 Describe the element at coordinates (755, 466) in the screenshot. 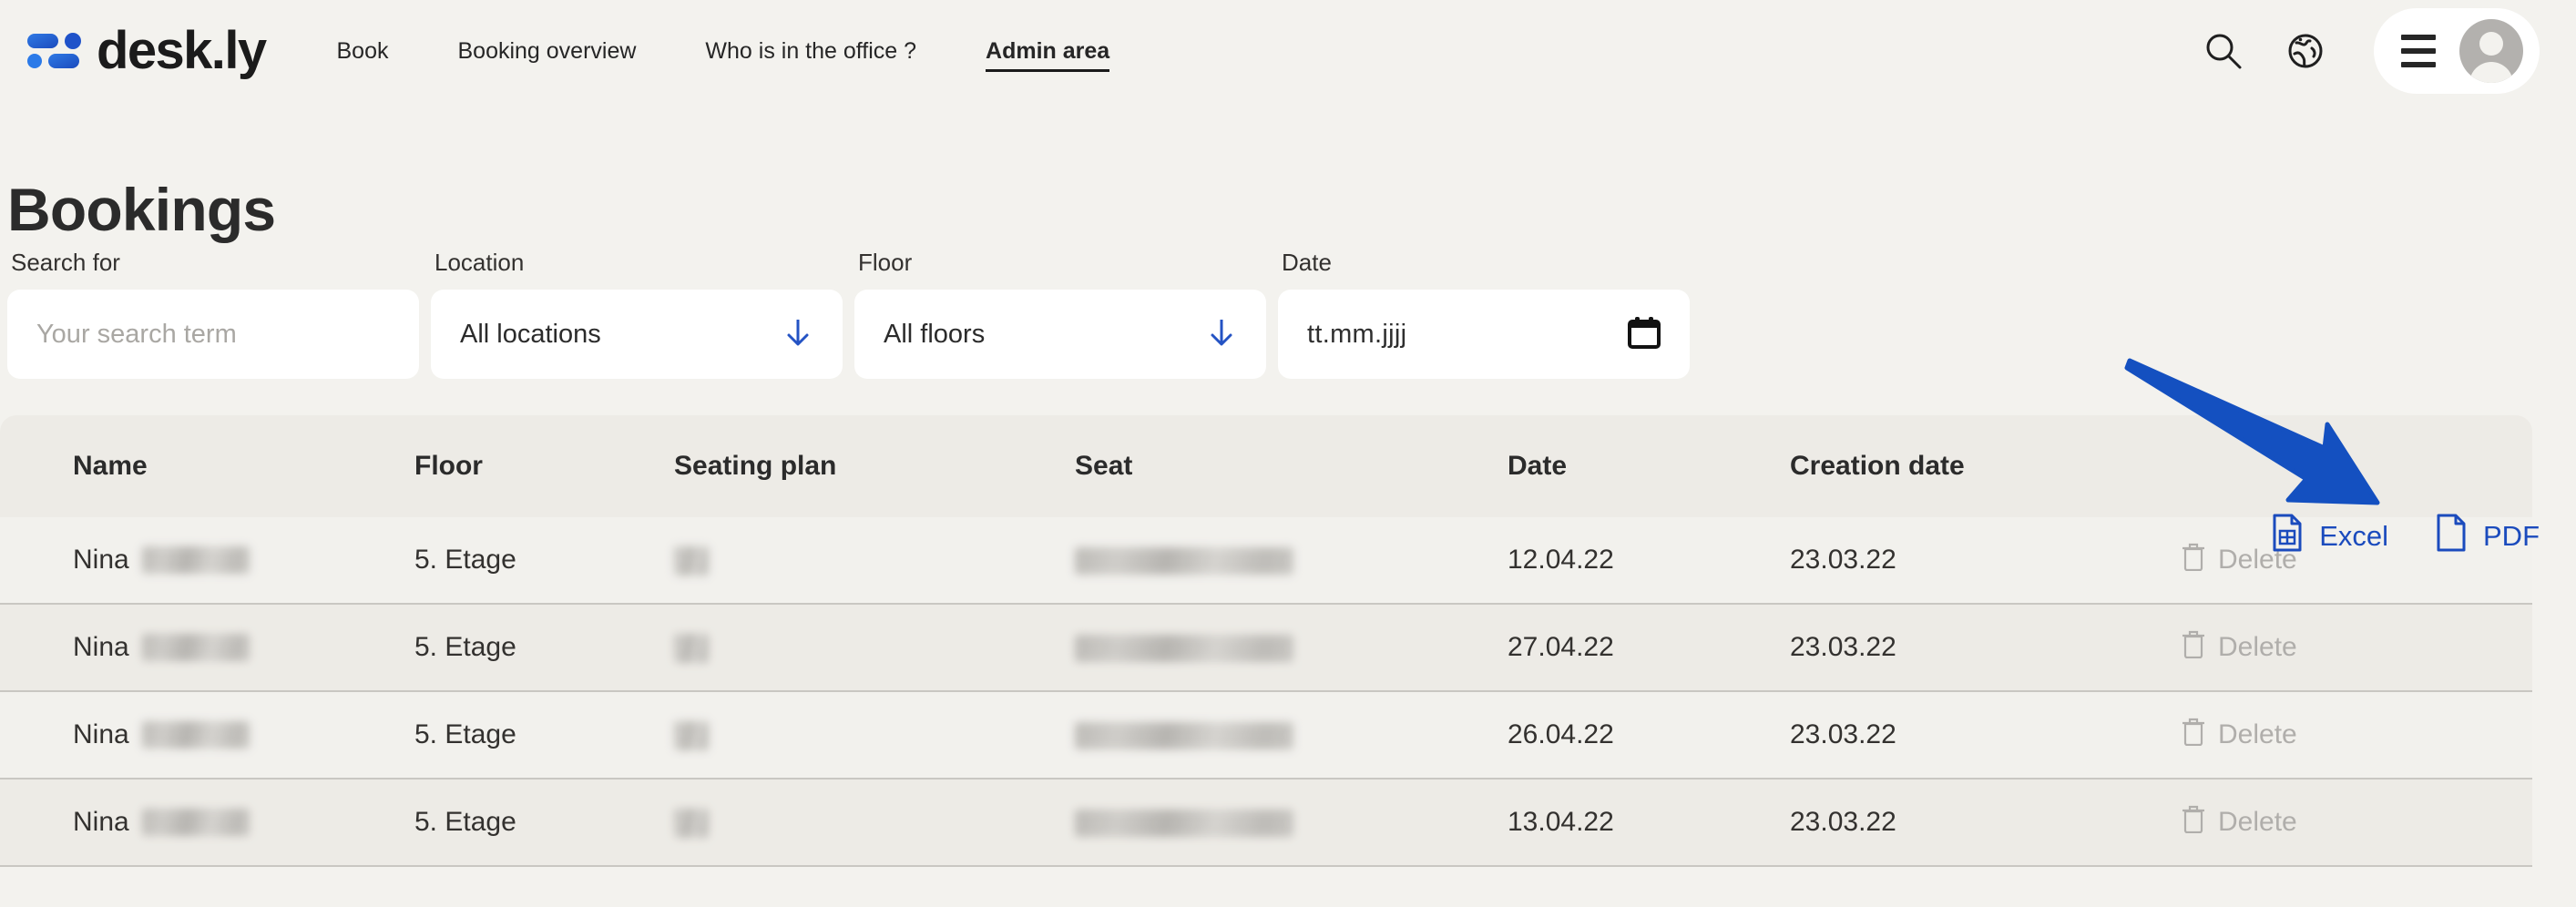

I see `column-header-seating-plan: Seating plan` at that location.